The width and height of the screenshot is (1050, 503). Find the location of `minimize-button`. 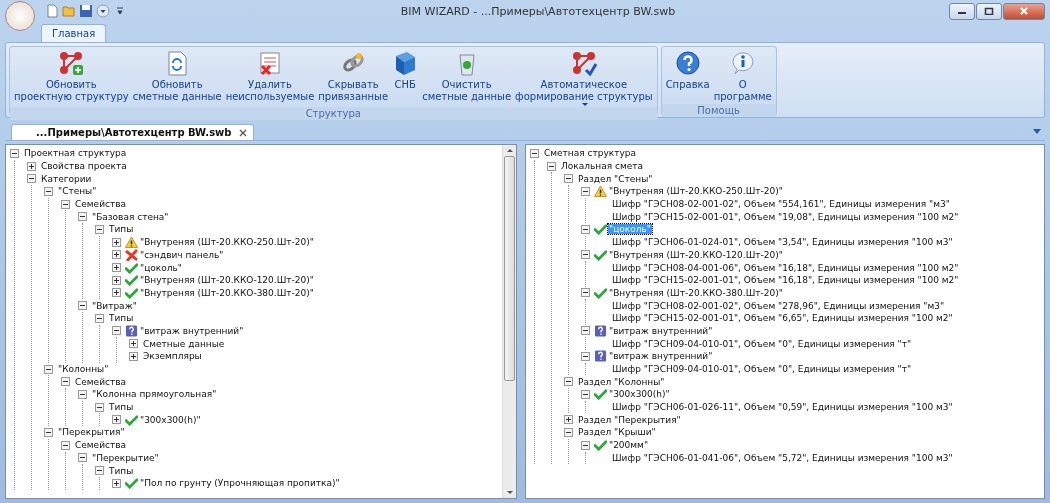

minimize-button is located at coordinates (962, 11).